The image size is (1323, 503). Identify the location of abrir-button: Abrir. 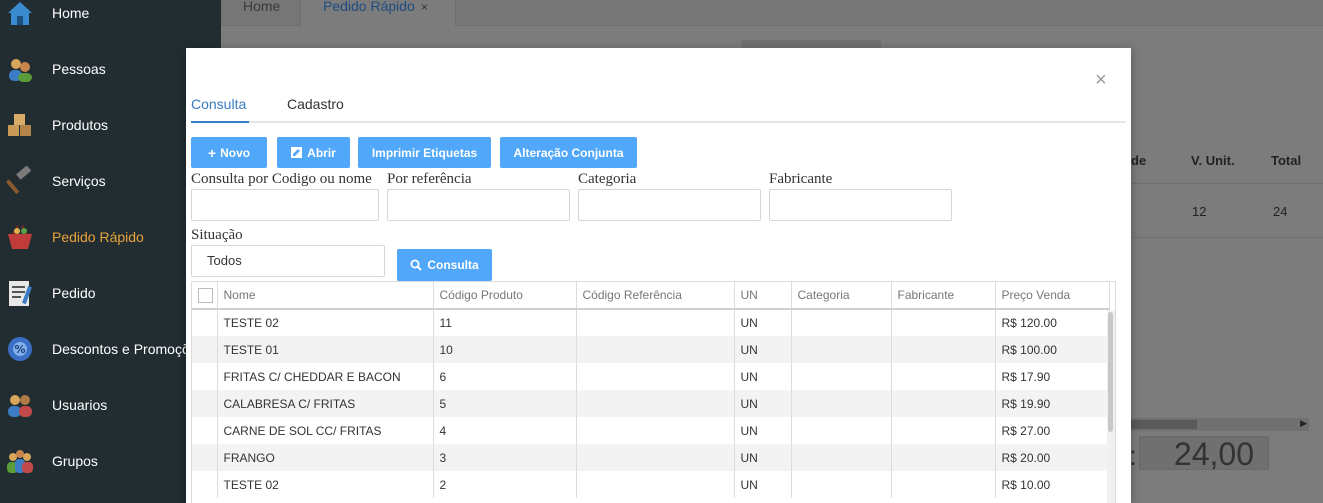
(313, 152).